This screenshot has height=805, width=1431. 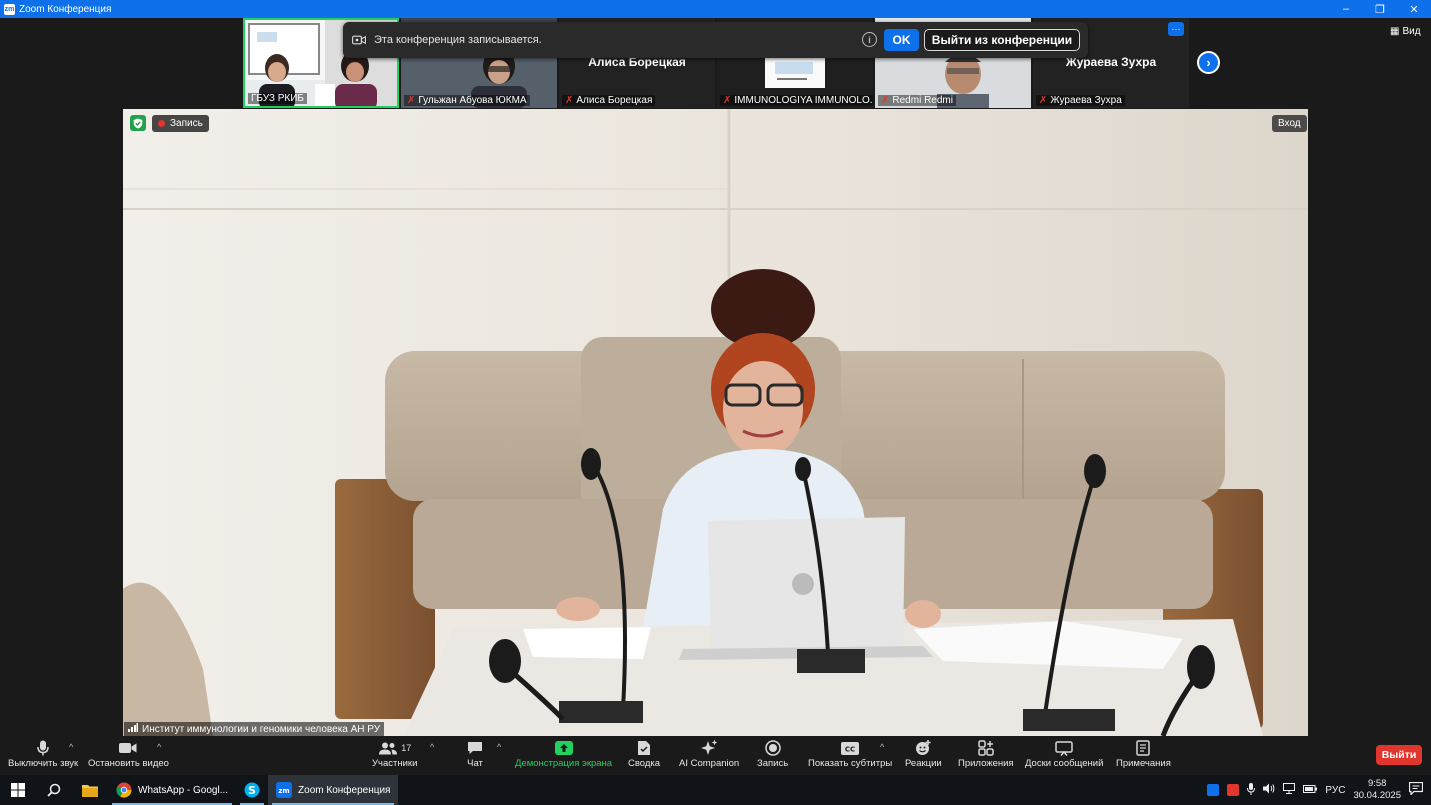 I want to click on ai-companion-button: AI Companion, so click(x=709, y=753).